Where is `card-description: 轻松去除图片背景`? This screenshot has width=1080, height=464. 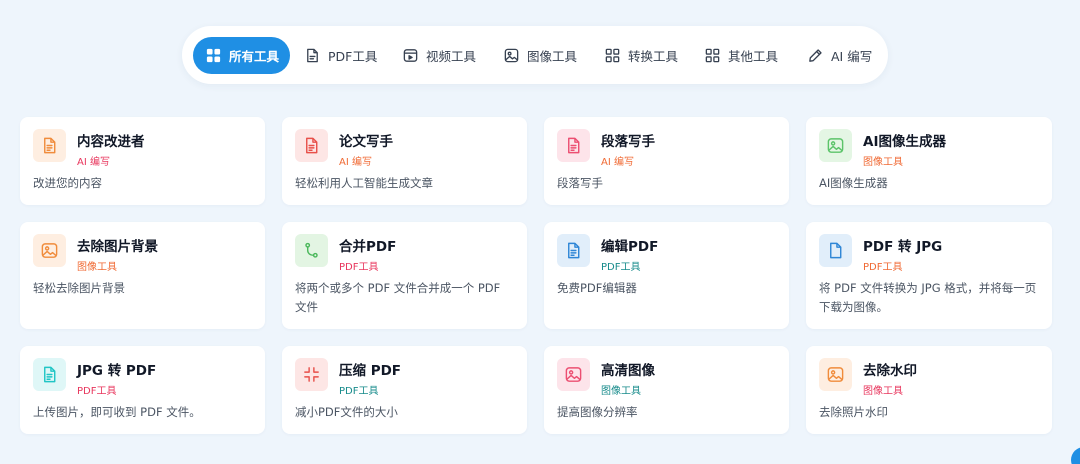
card-description: 轻松去除图片背景 is located at coordinates (79, 288).